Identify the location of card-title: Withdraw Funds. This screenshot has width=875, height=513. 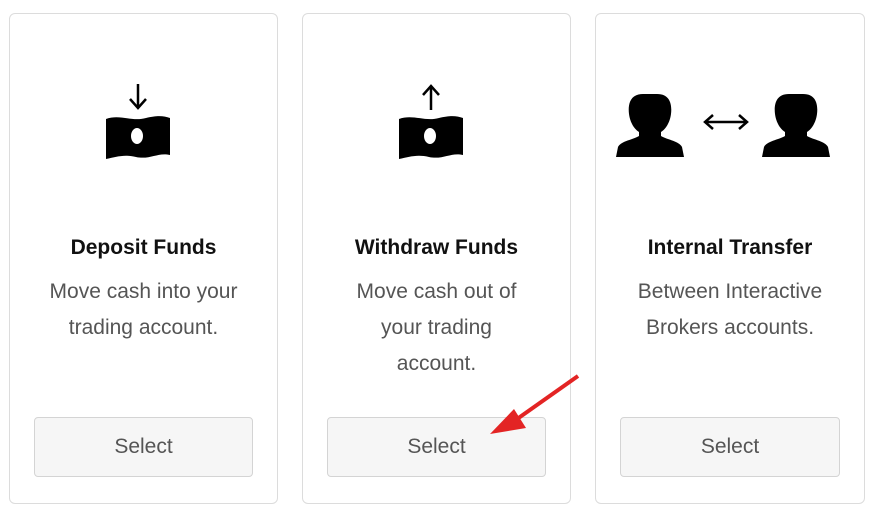
(436, 247).